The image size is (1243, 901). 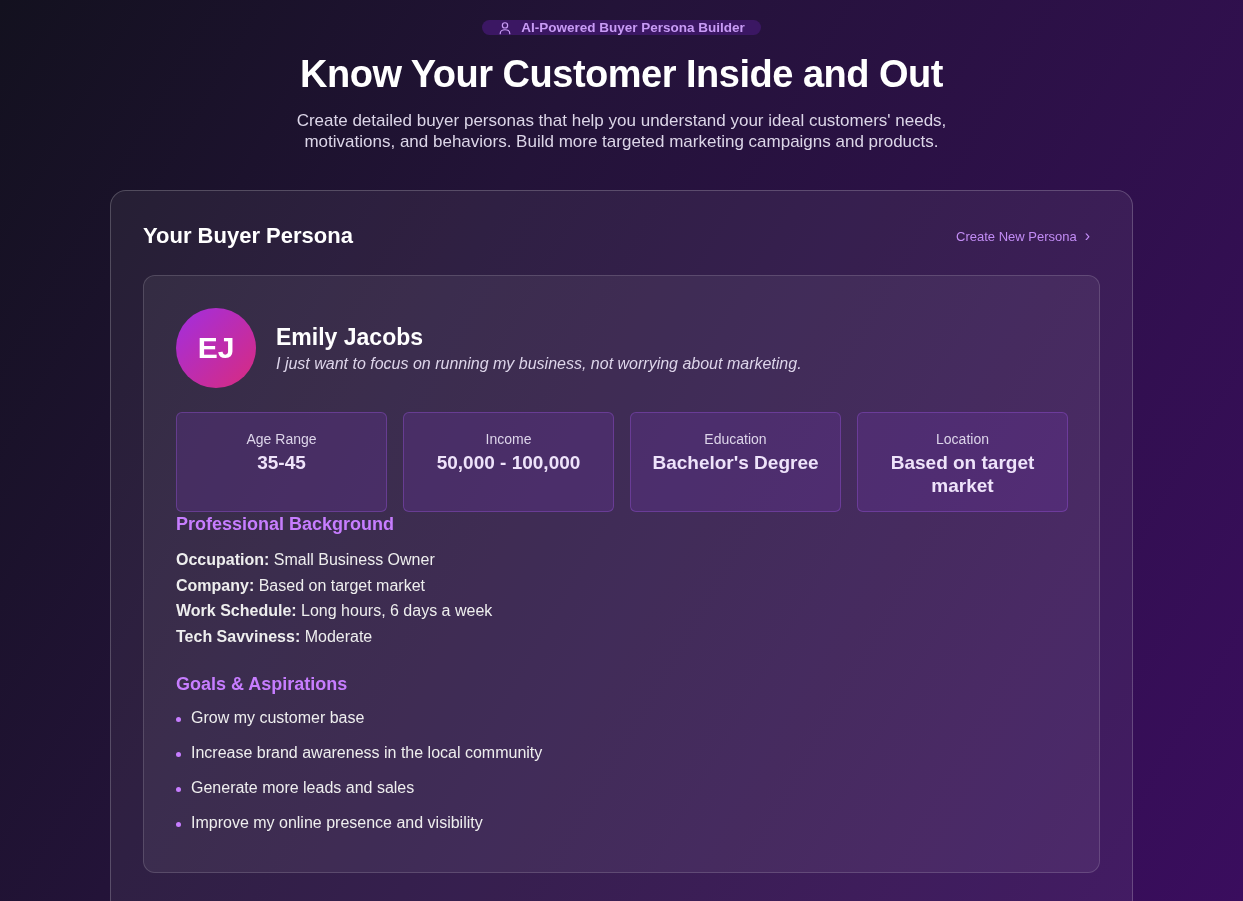 I want to click on stat-value: Bachelor's Degree, so click(x=735, y=462).